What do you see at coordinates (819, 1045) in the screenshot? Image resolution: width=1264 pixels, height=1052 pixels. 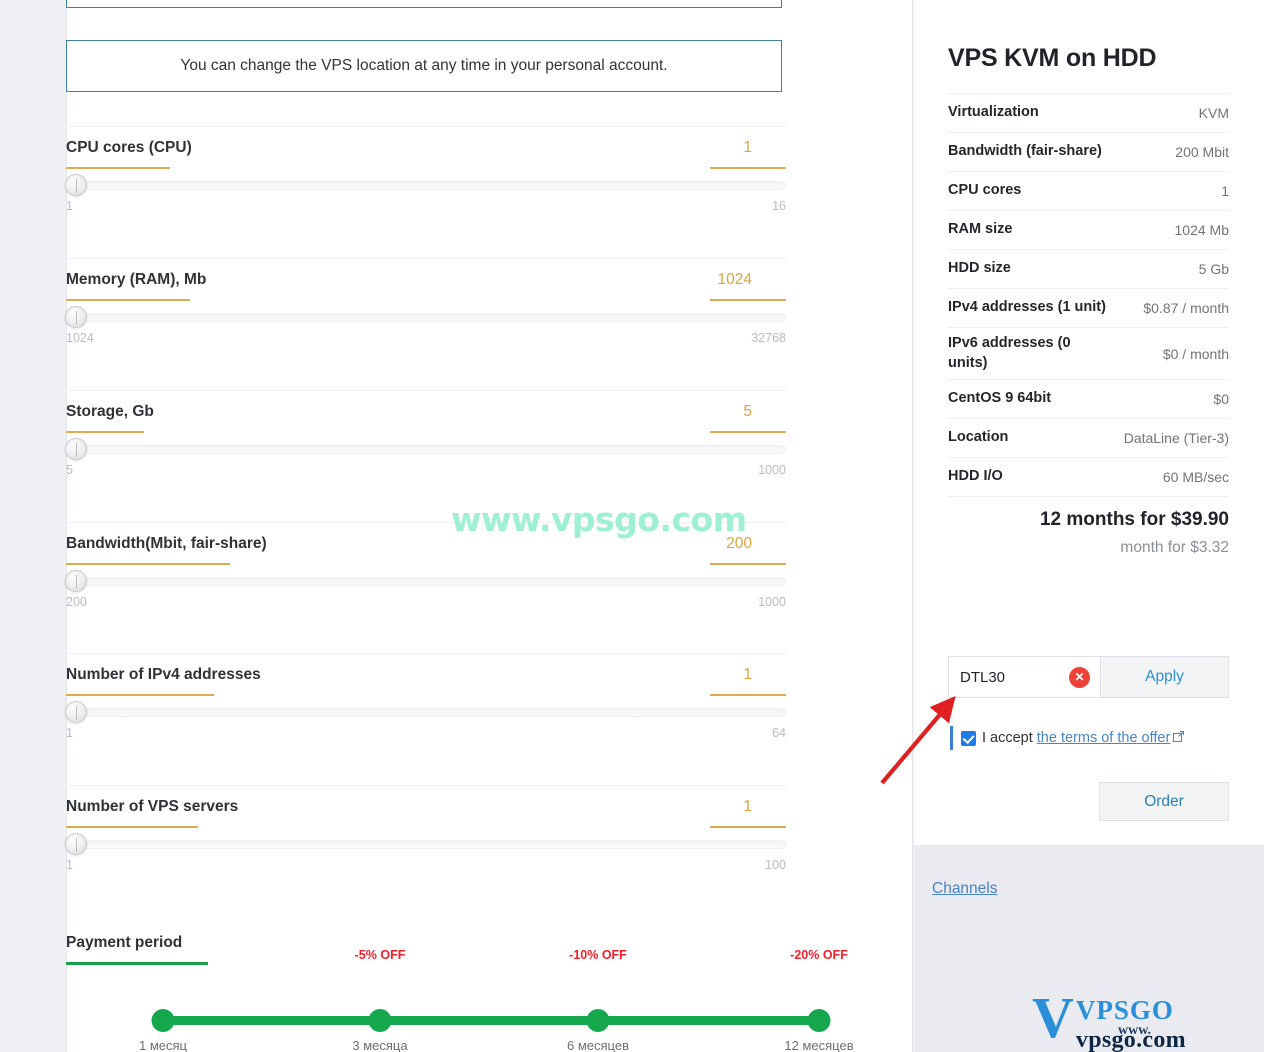 I see `payment-period-tick: 12 месяцев` at bounding box center [819, 1045].